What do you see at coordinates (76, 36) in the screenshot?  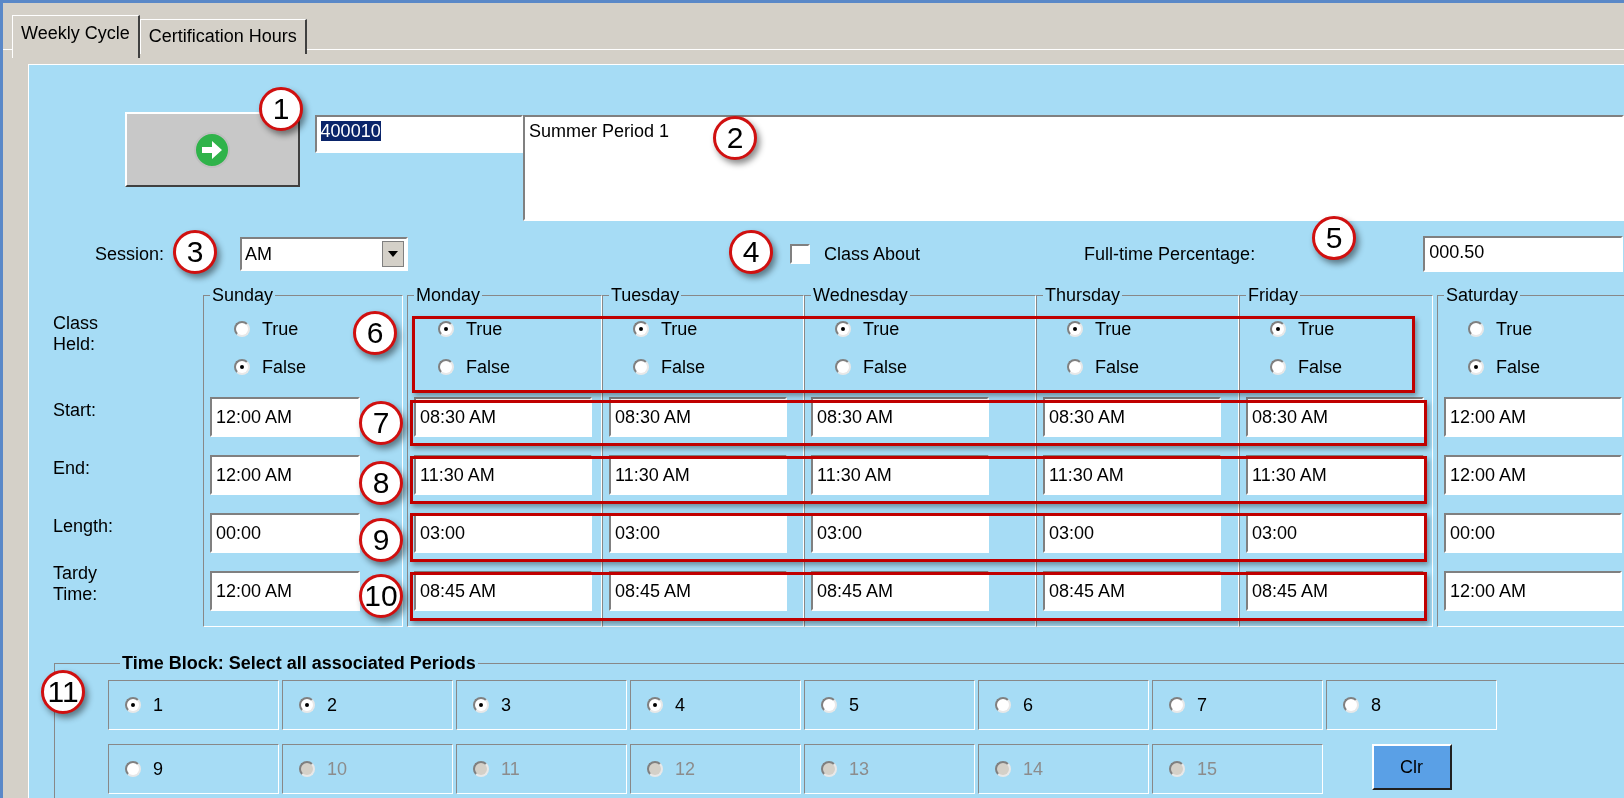 I see `tab: Weekly Cycle` at bounding box center [76, 36].